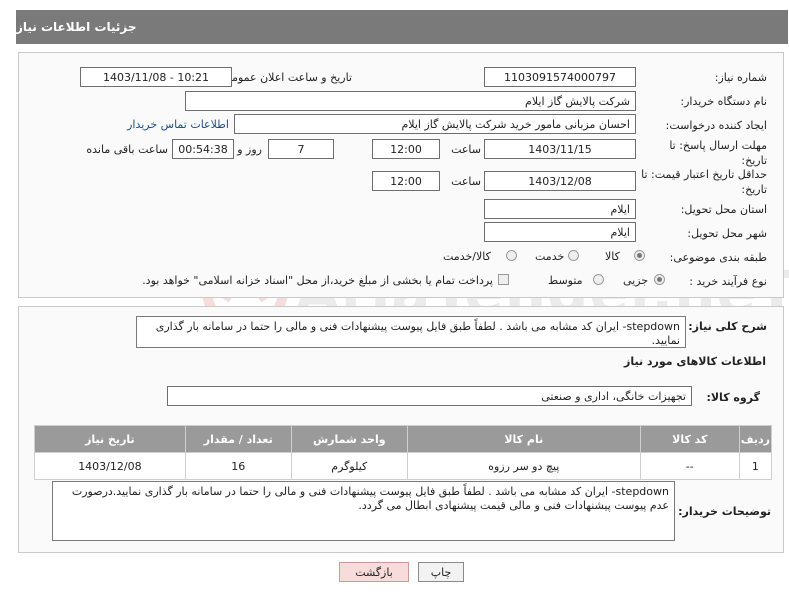  Describe the element at coordinates (466, 181) in the screenshot. I see `validity-time-label: ساعت` at that location.